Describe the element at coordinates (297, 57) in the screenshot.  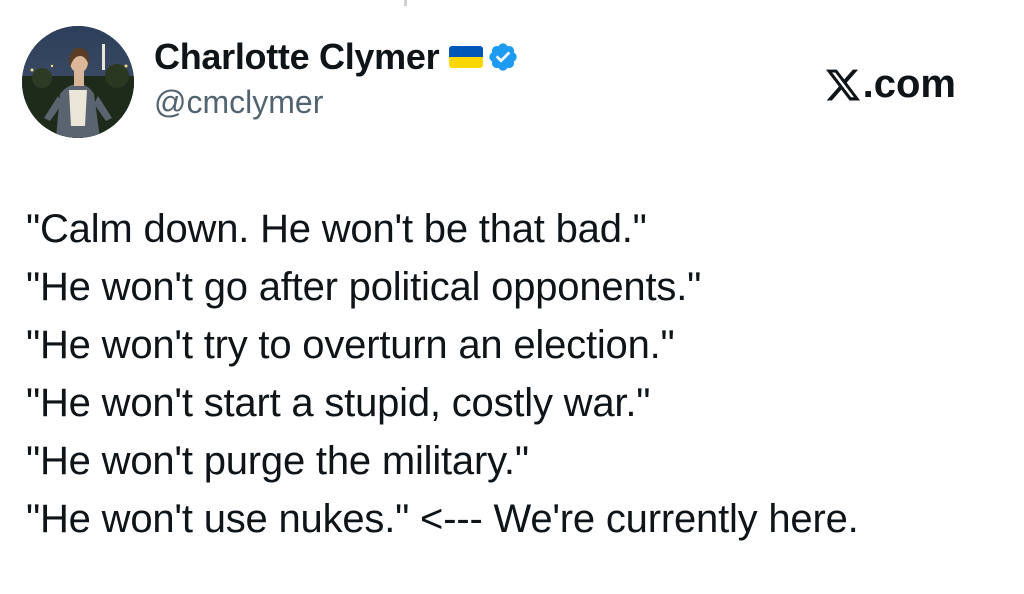
I see `display-name: Charlotte Clymer` at that location.